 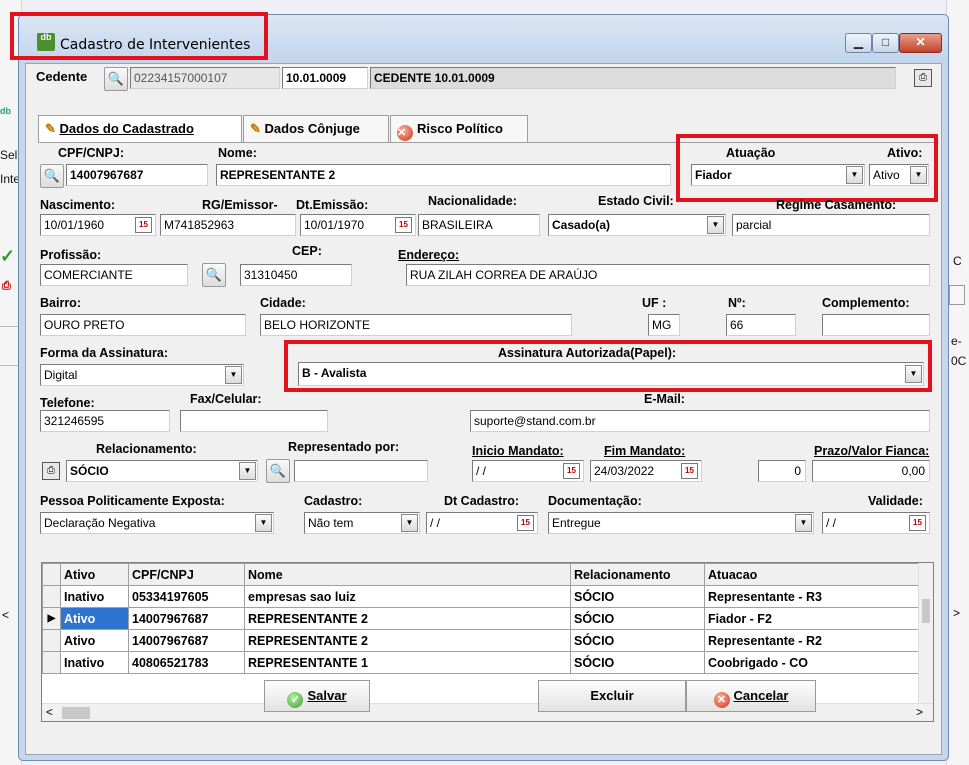 I want to click on cedente-doc-field: 02234157000107, so click(x=205, y=78).